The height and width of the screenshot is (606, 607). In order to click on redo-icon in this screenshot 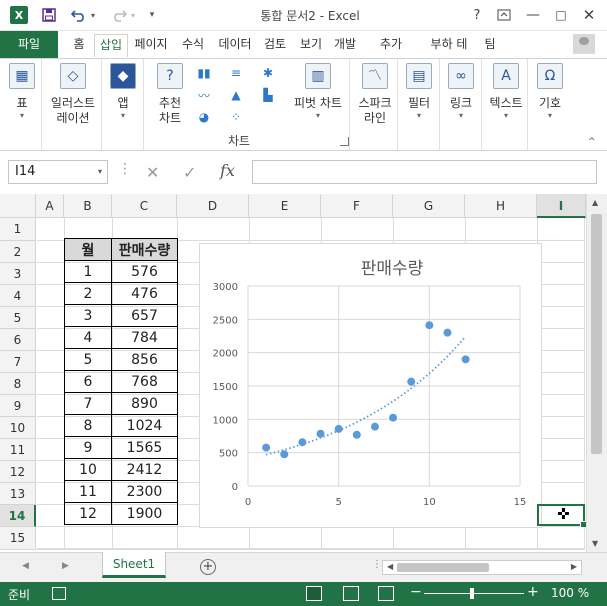, I will do `click(119, 15)`.